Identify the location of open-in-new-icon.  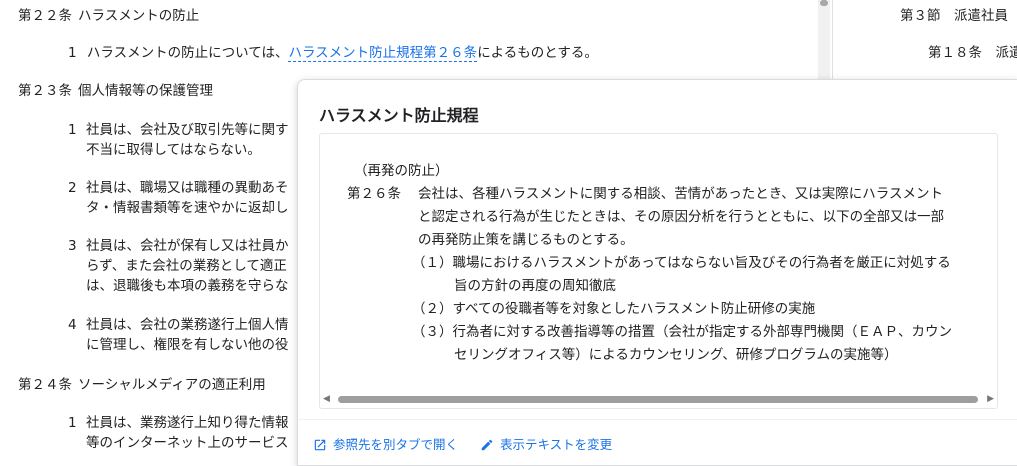
(320, 445).